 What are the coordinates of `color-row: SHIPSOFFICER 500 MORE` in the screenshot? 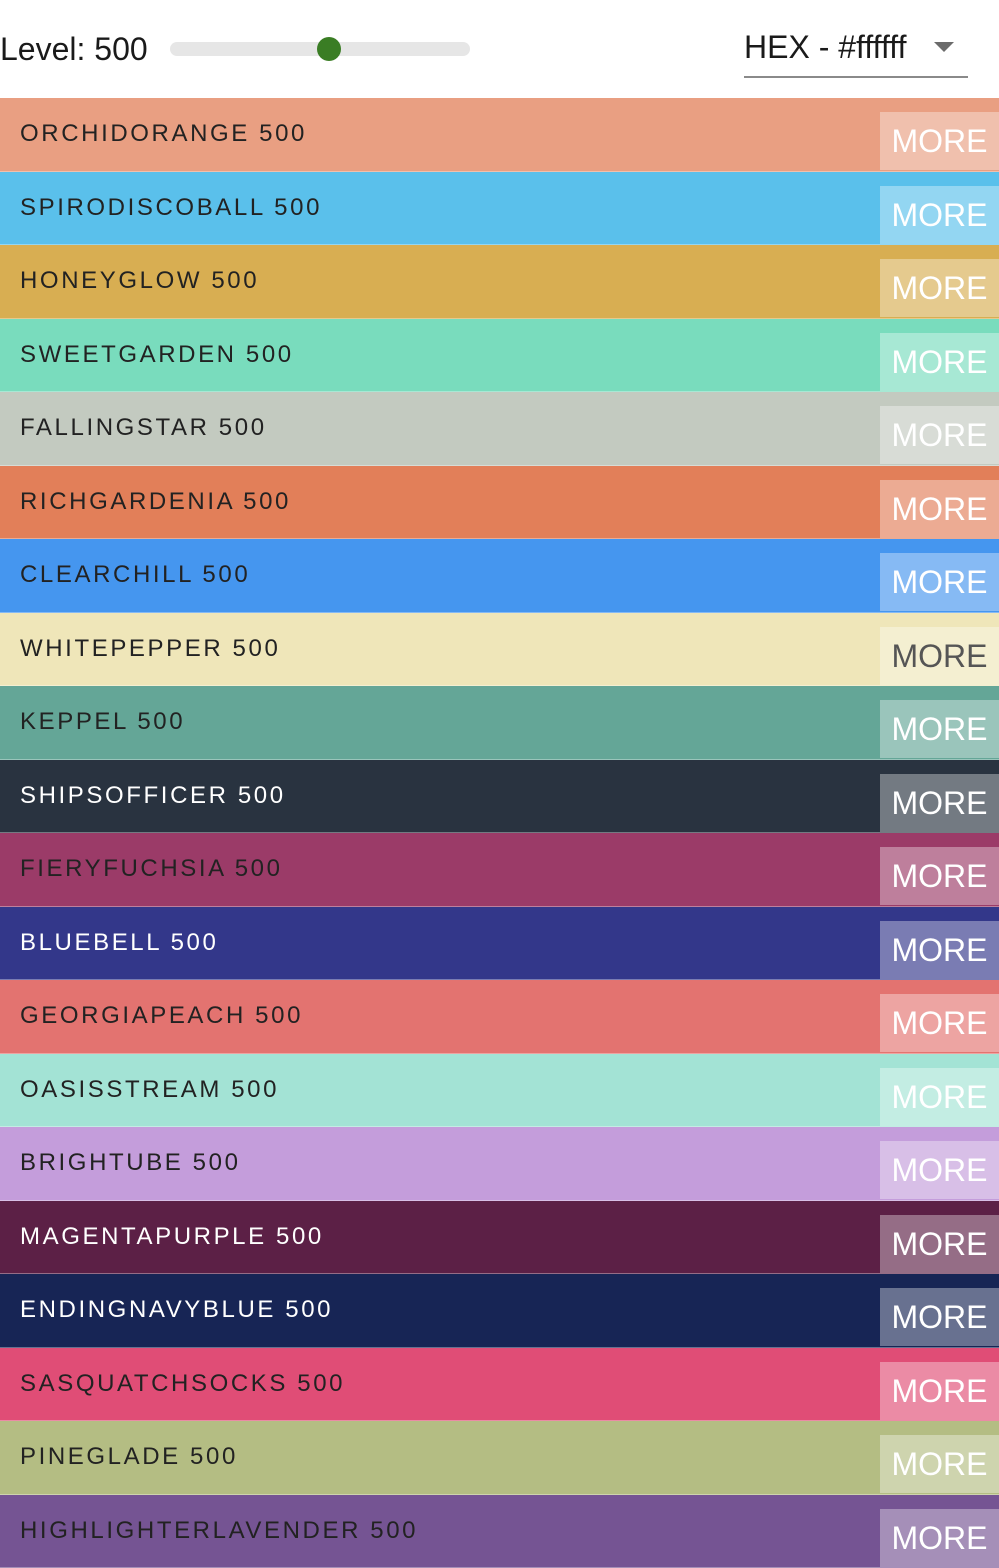 It's located at (499, 796).